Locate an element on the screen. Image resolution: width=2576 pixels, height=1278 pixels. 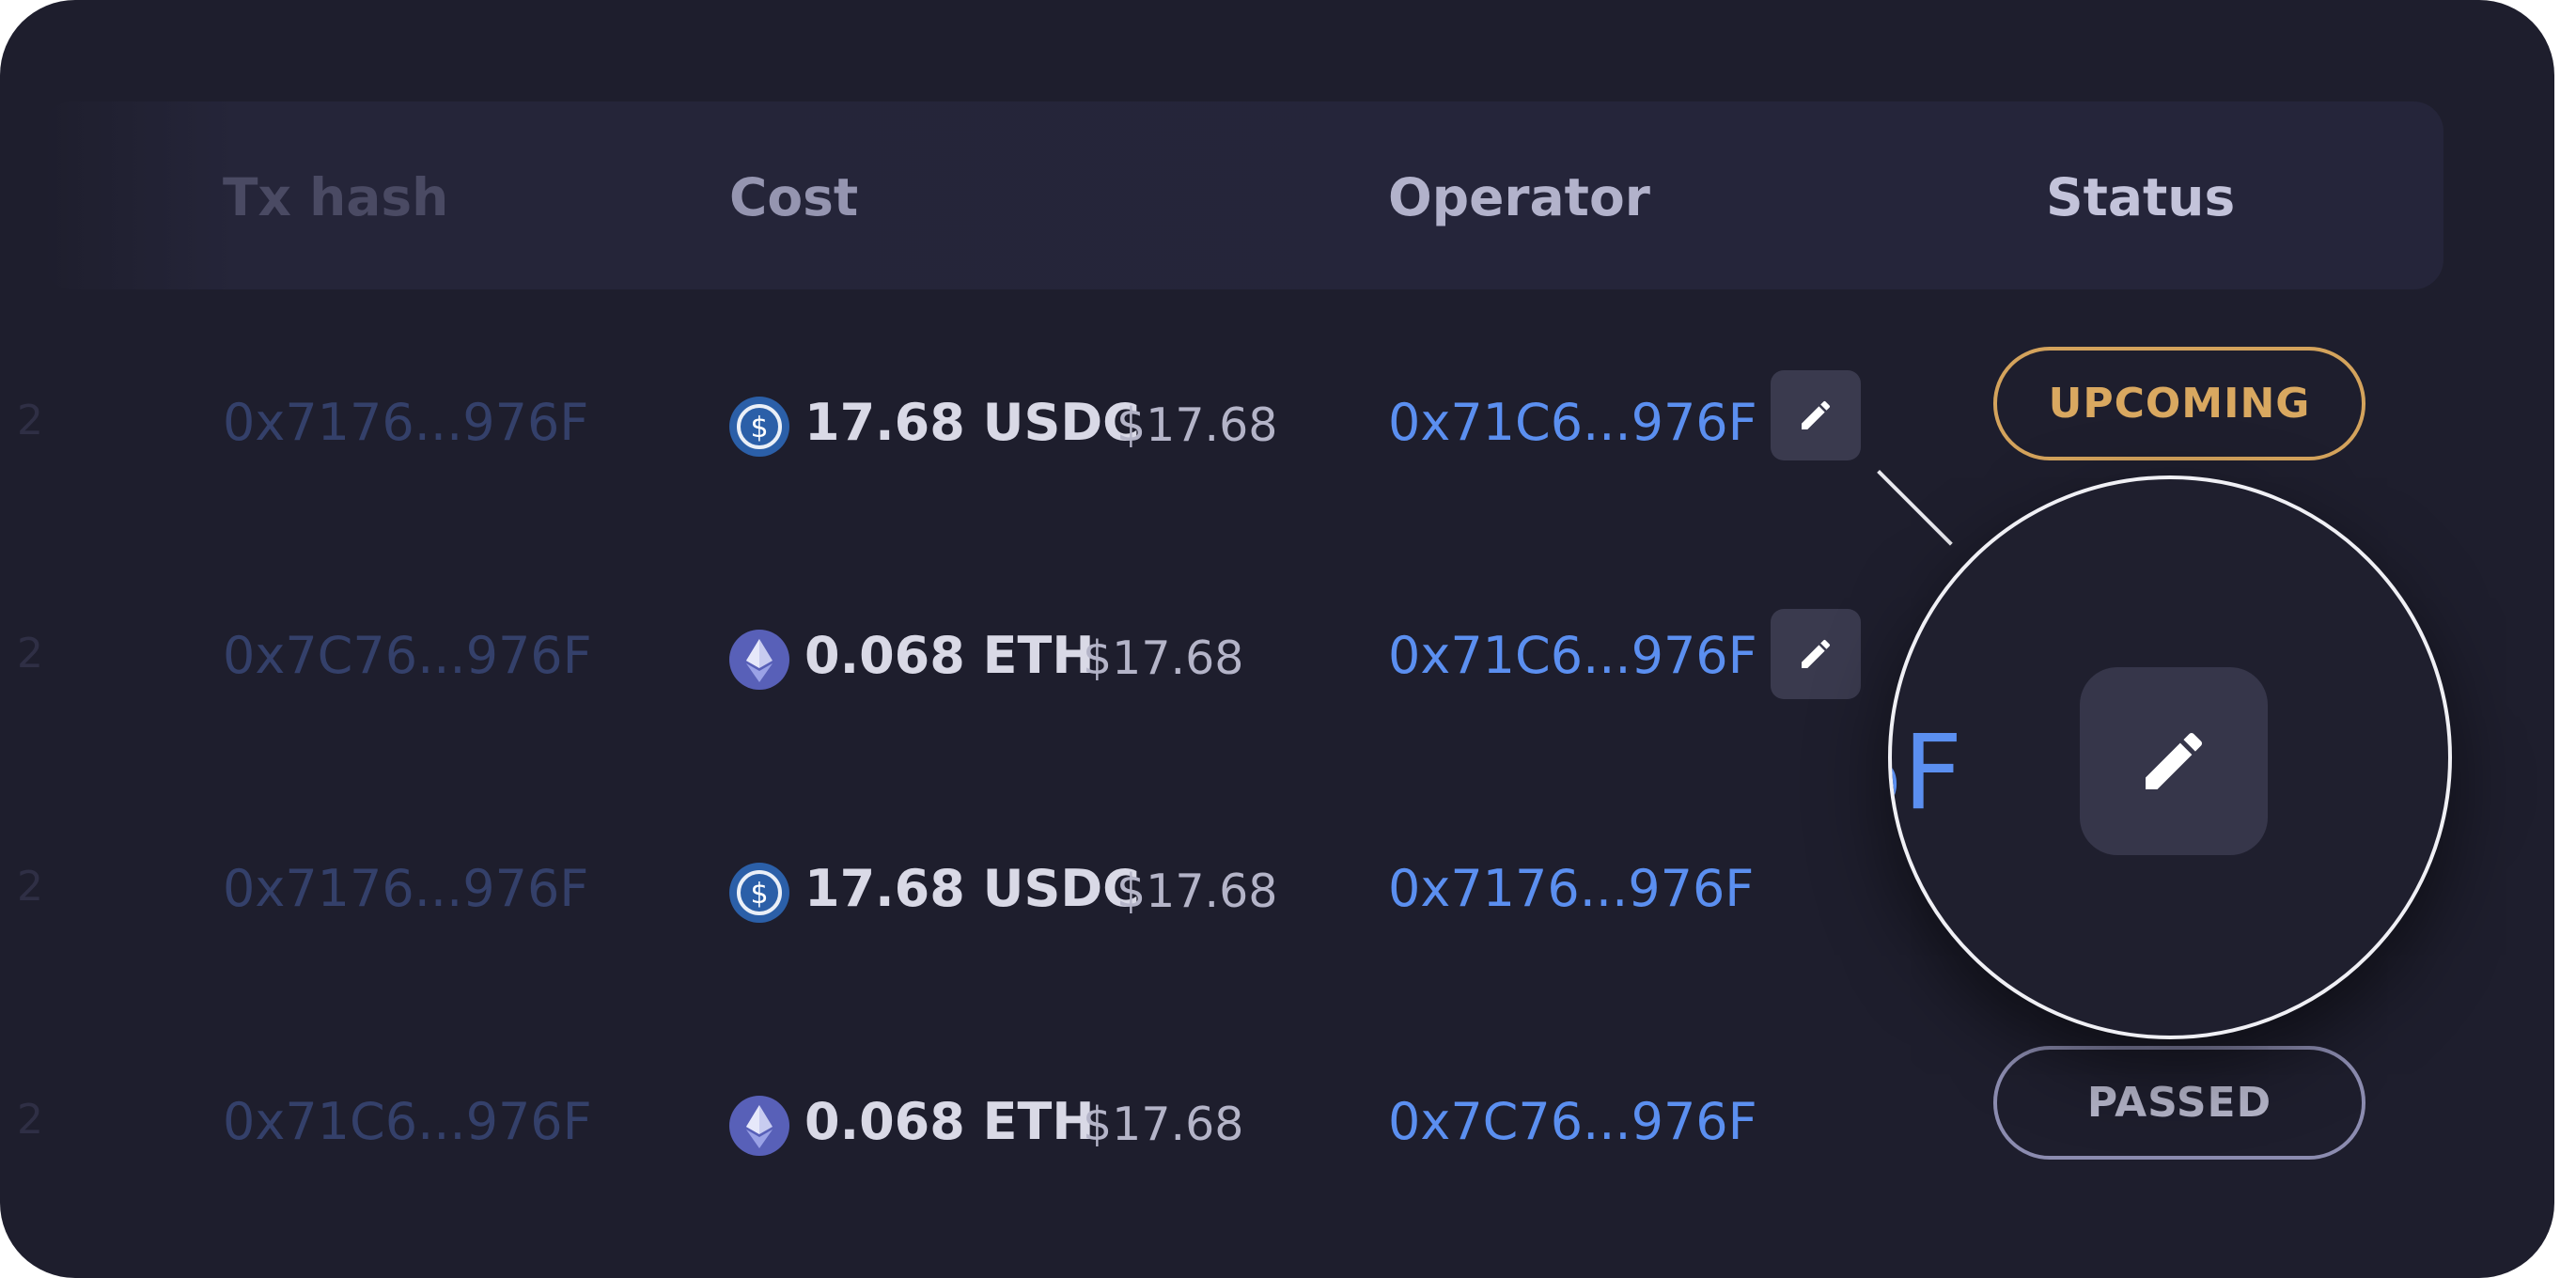
header-cost: Cost is located at coordinates (794, 197).